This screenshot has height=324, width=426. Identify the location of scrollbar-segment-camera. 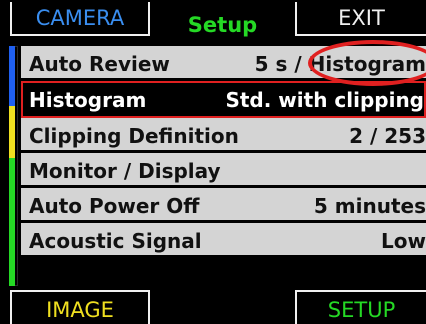
(12, 76).